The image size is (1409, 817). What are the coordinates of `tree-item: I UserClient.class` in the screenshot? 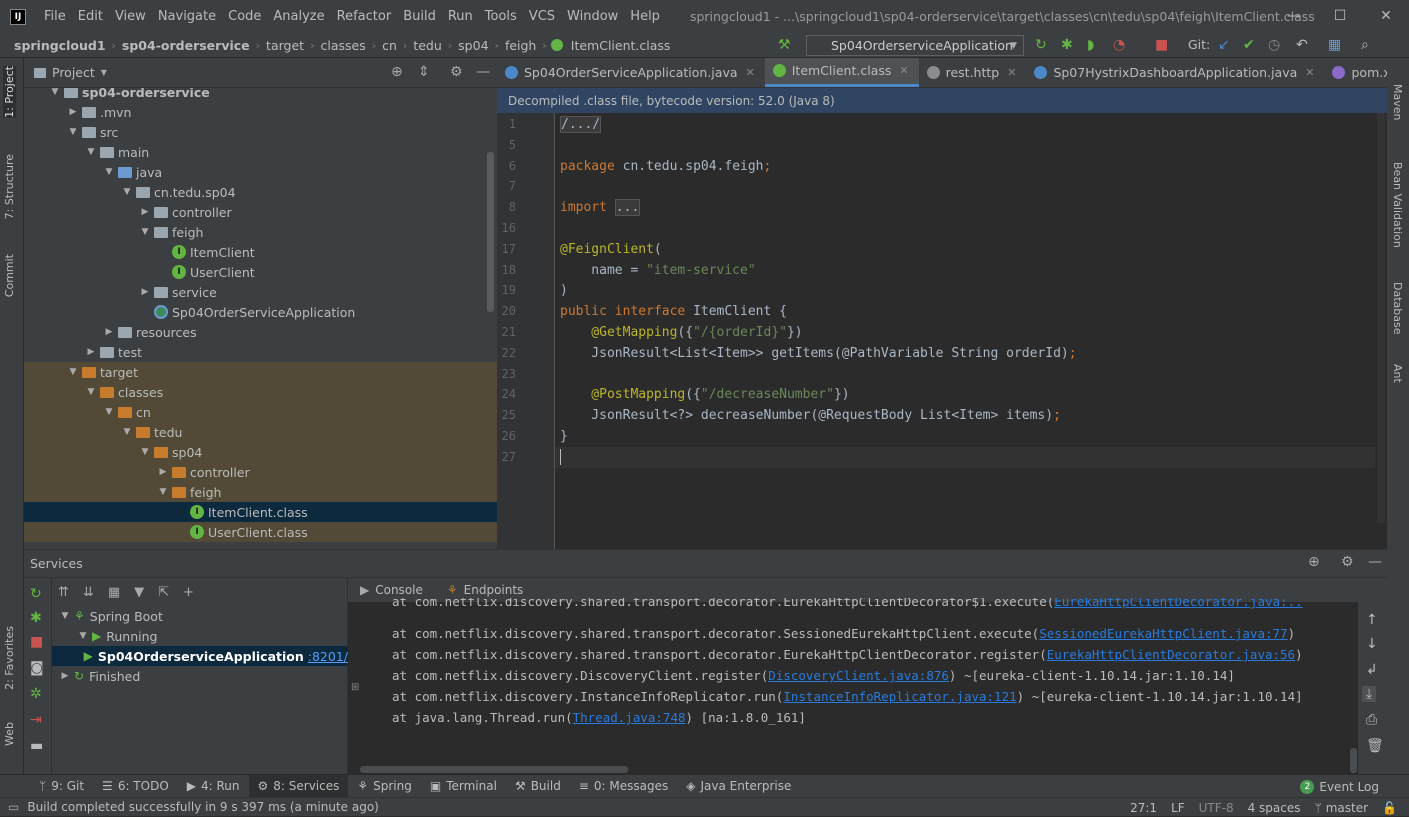 It's located at (260, 532).